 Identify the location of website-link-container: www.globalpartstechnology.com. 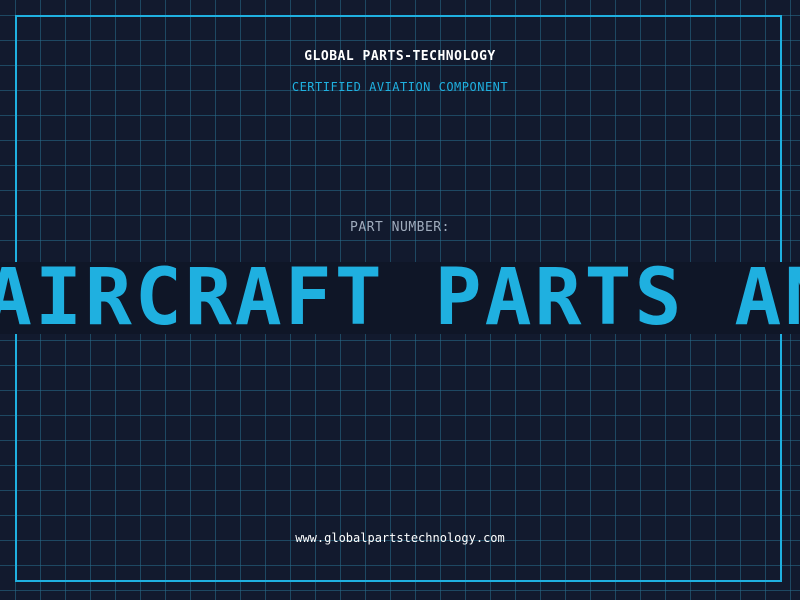
(400, 538).